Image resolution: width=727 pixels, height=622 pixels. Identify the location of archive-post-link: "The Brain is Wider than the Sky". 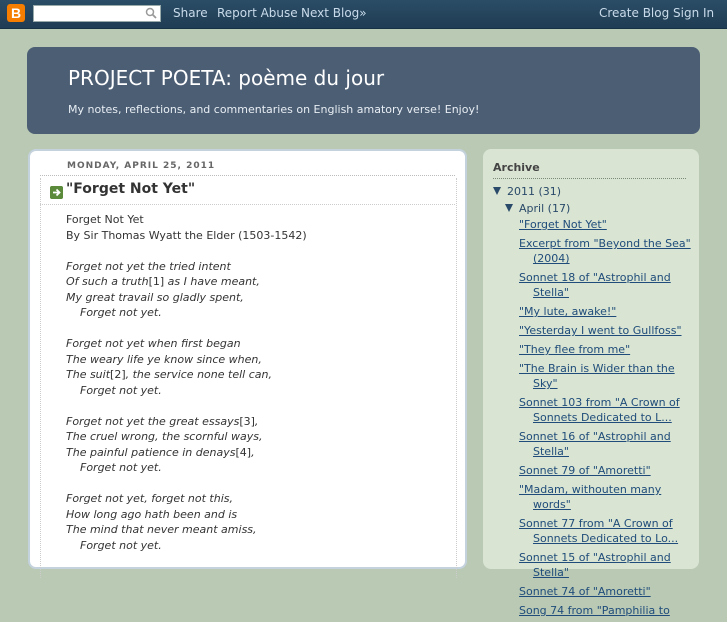
(605, 376).